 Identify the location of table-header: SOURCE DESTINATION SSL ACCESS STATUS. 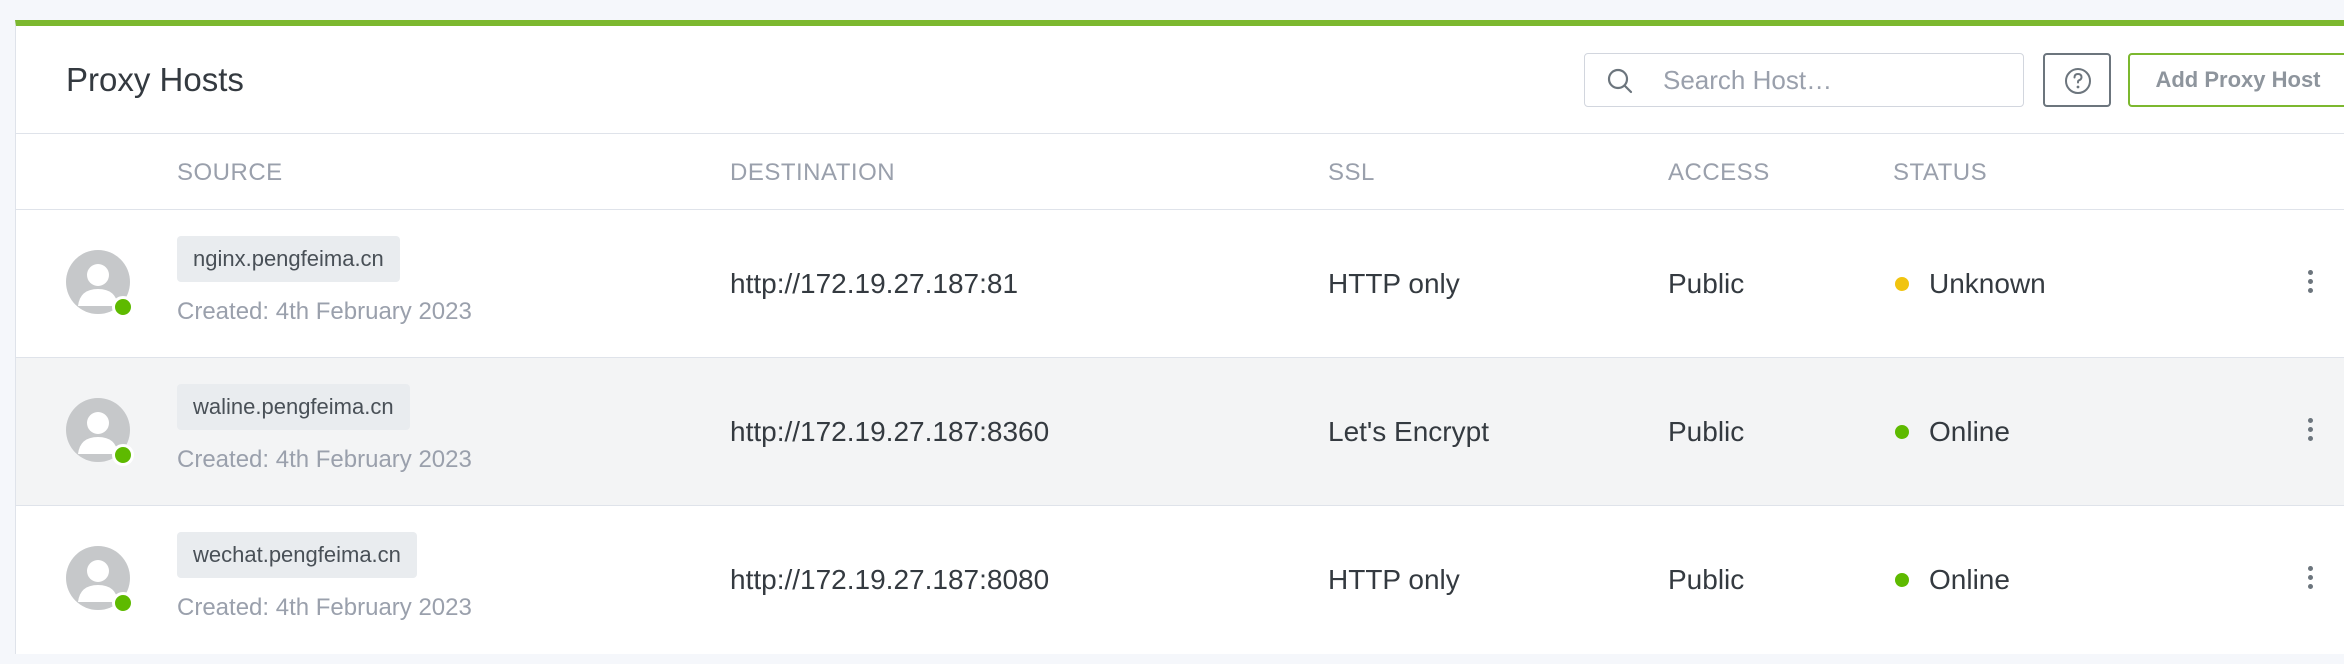
(1180, 172).